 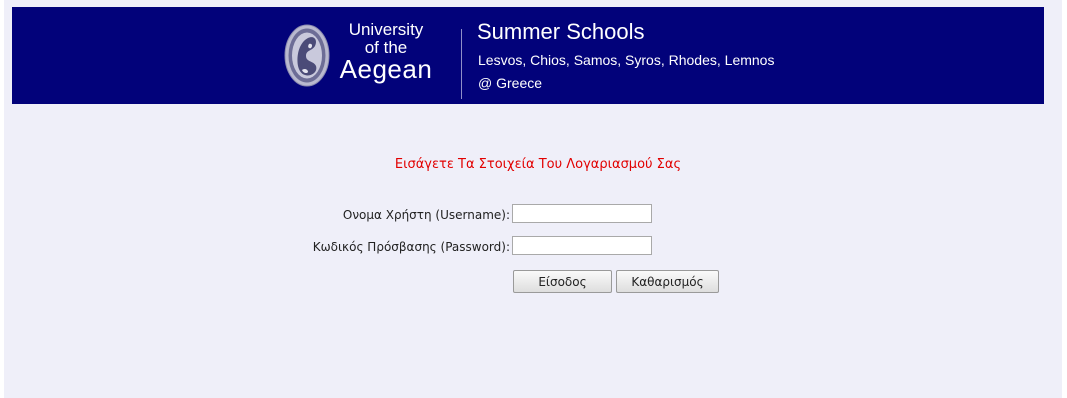 I want to click on university-seal-logo, so click(x=307, y=55).